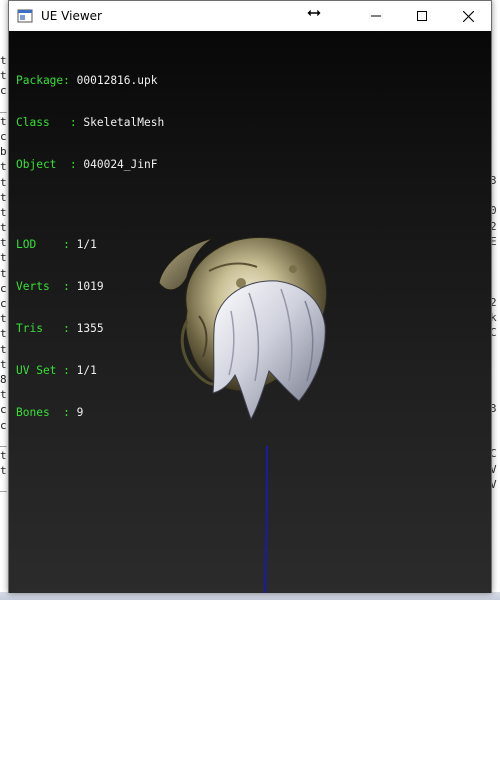 Image resolution: width=500 pixels, height=773 pixels. What do you see at coordinates (90, 122) in the screenshot?
I see `info-class-row: Class : SkeletalMesh` at bounding box center [90, 122].